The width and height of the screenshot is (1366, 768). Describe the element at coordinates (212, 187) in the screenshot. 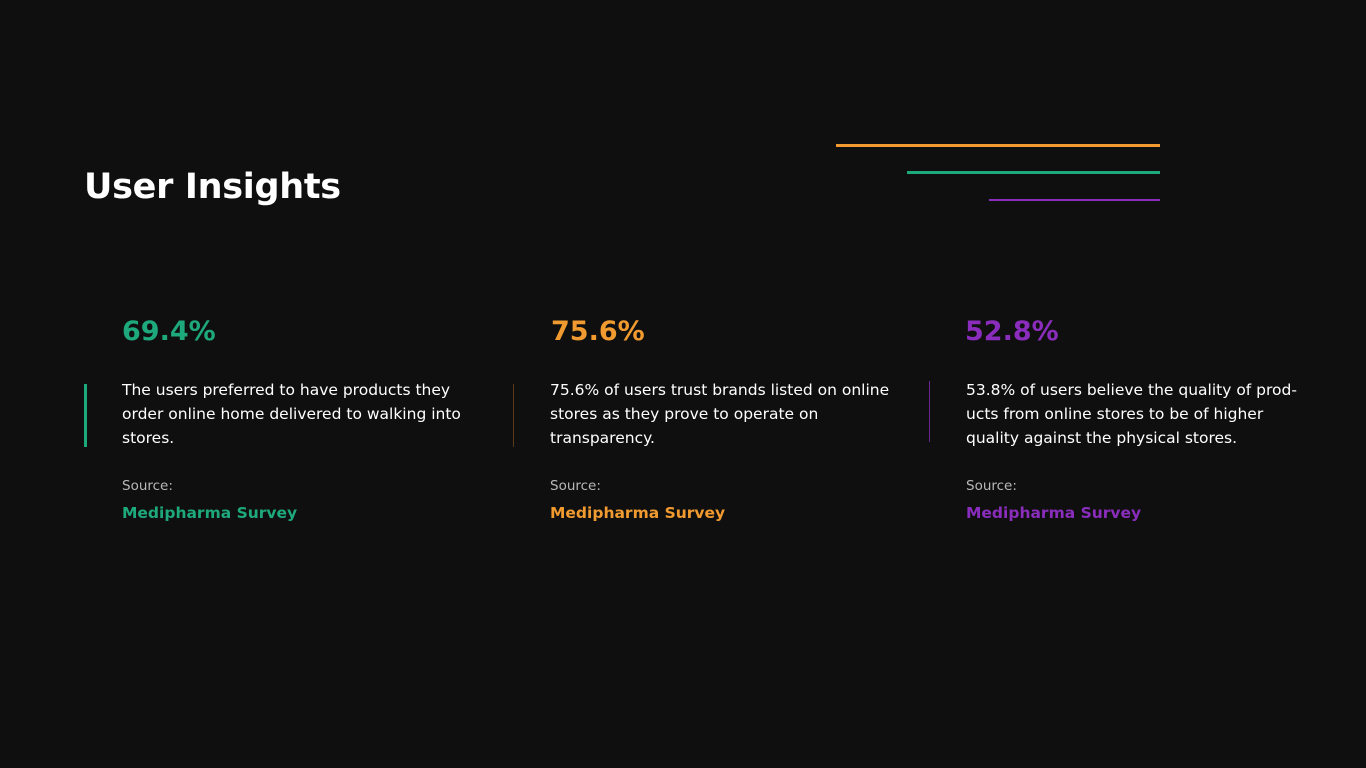

I see `page-title: User Insights` at that location.